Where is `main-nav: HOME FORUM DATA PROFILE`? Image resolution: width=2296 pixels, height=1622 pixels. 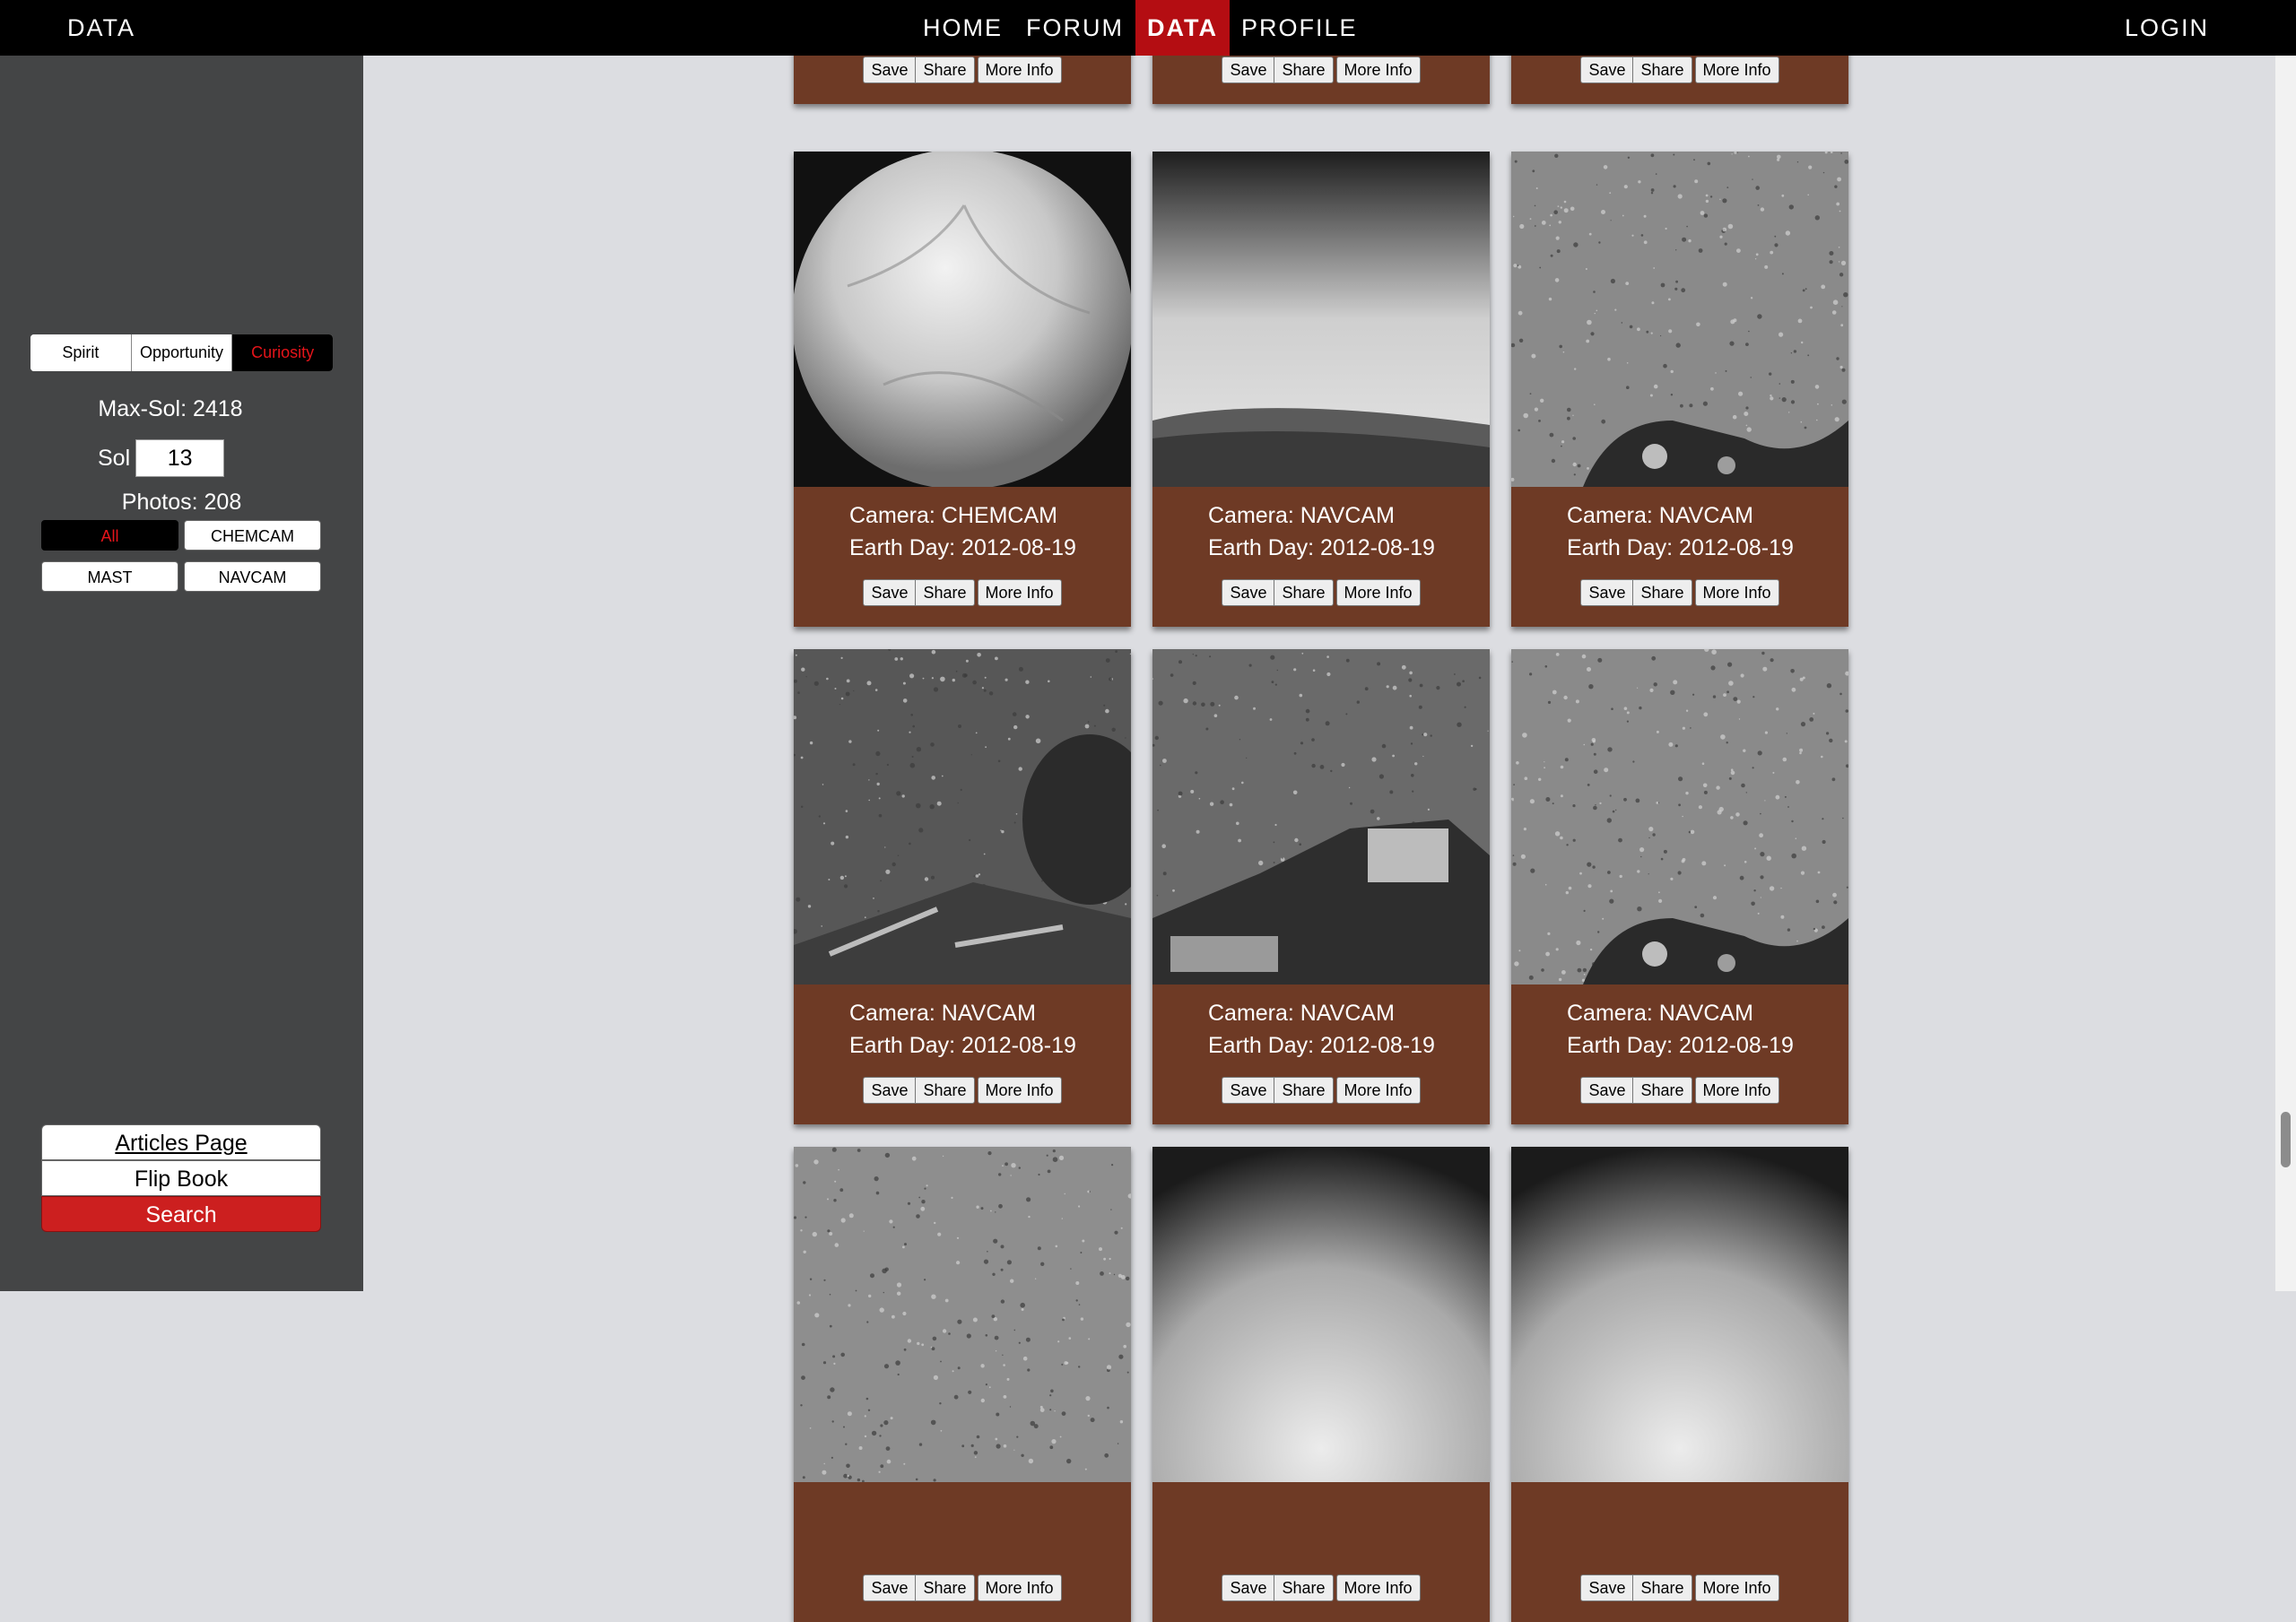 main-nav: HOME FORUM DATA PROFILE is located at coordinates (1140, 28).